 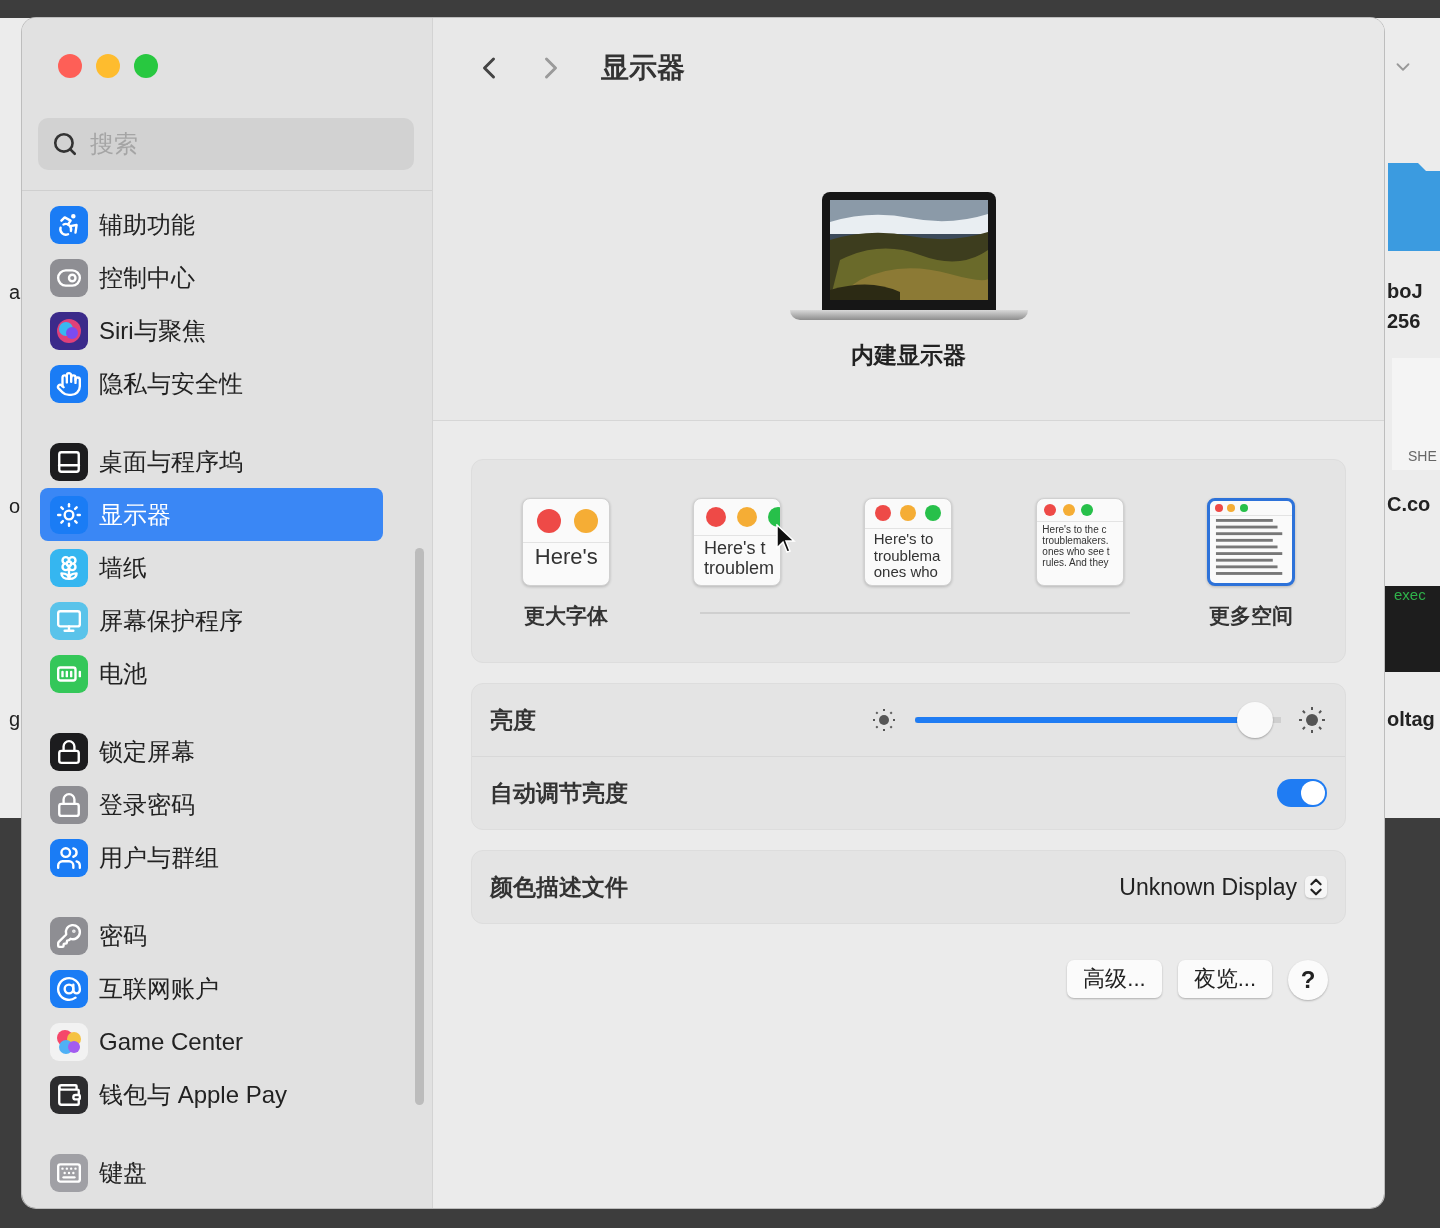 What do you see at coordinates (1251, 615) in the screenshot?
I see `option-label: 更多空间` at bounding box center [1251, 615].